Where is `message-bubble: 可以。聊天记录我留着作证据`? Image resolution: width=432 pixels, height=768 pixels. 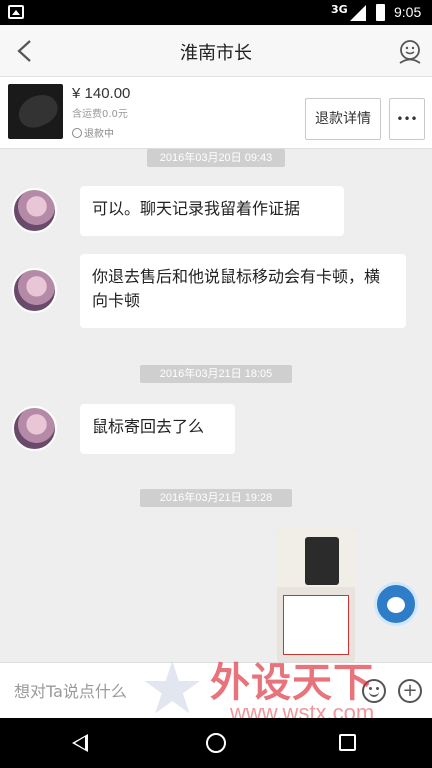 message-bubble: 可以。聊天记录我留着作证据 is located at coordinates (212, 211).